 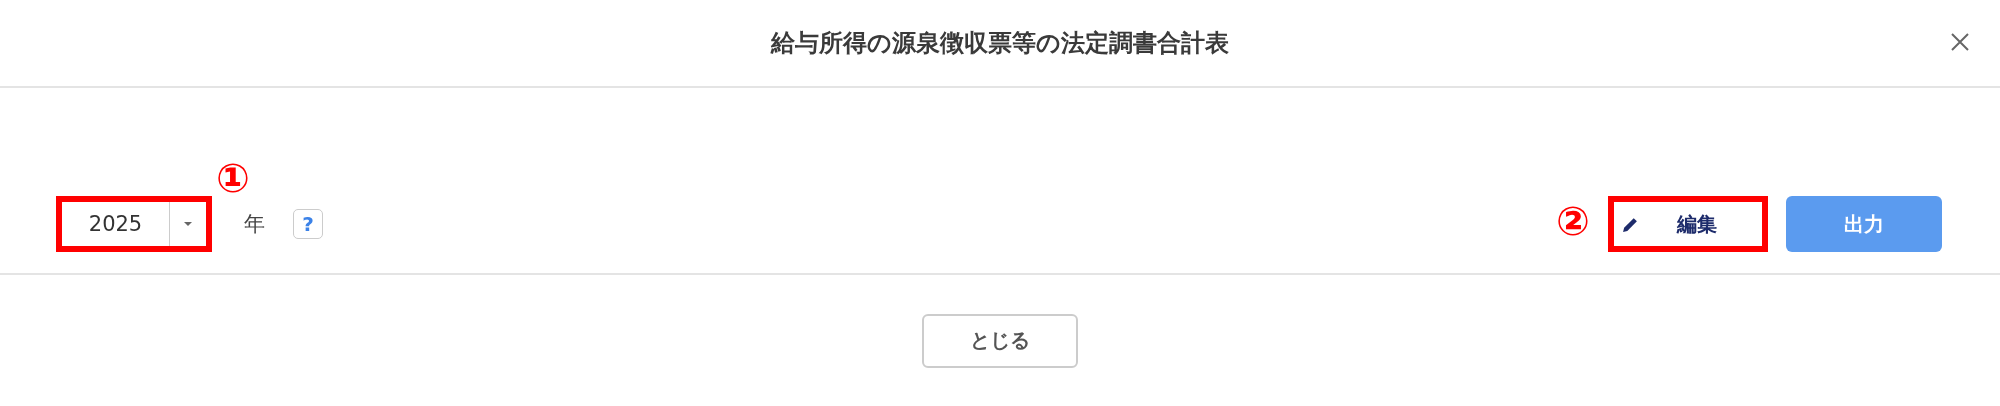 What do you see at coordinates (188, 224) in the screenshot?
I see `caret-icon` at bounding box center [188, 224].